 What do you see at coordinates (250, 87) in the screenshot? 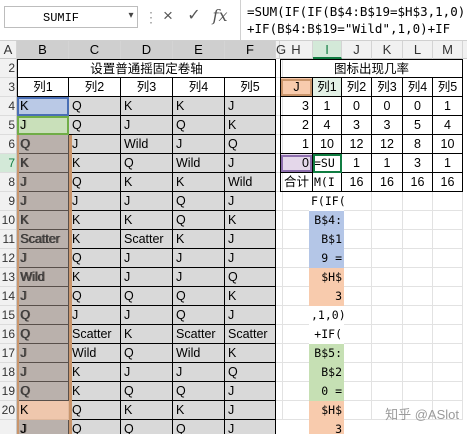
I see `reel-column-header: 列5` at bounding box center [250, 87].